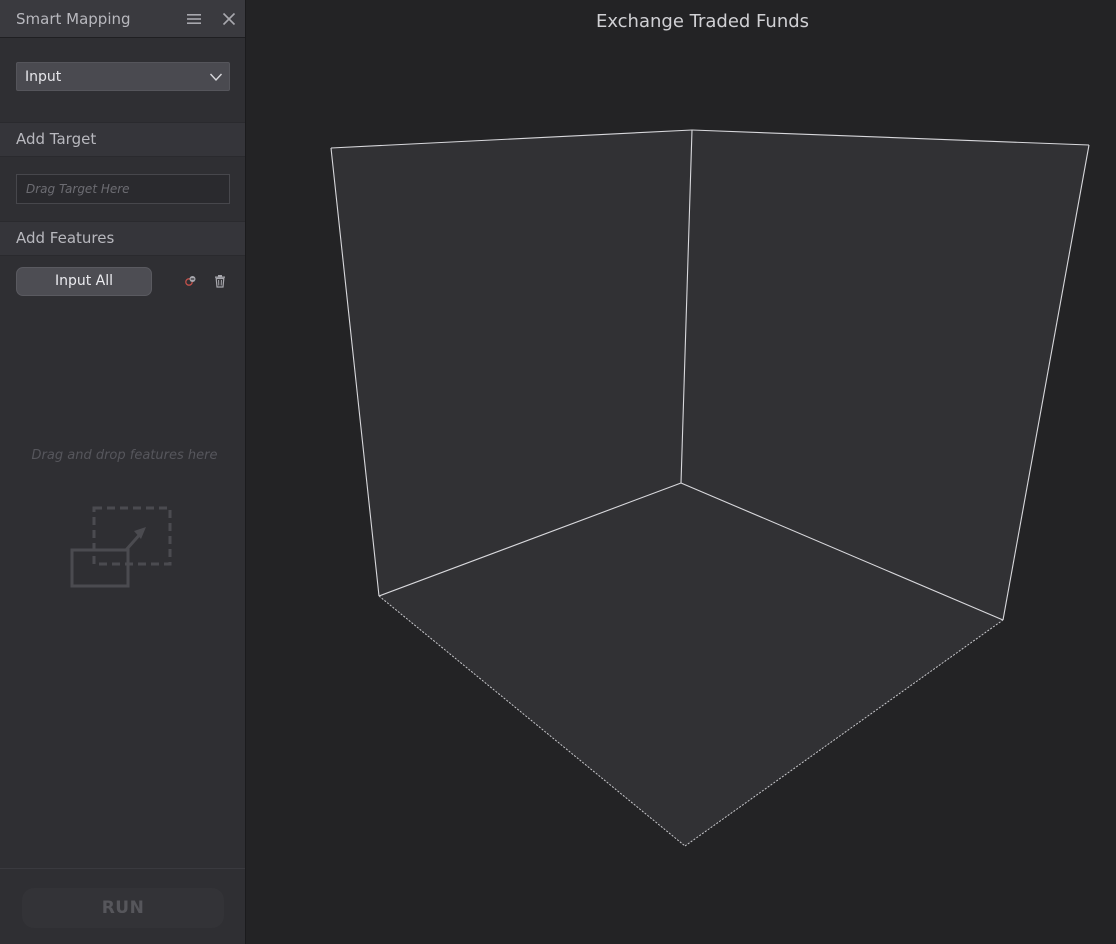  What do you see at coordinates (216, 77) in the screenshot?
I see `chevron-down-icon` at bounding box center [216, 77].